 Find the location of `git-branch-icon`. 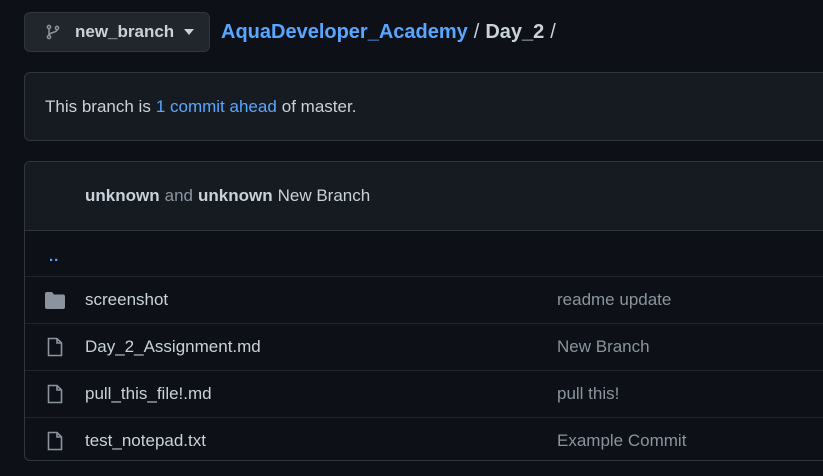

git-branch-icon is located at coordinates (53, 32).